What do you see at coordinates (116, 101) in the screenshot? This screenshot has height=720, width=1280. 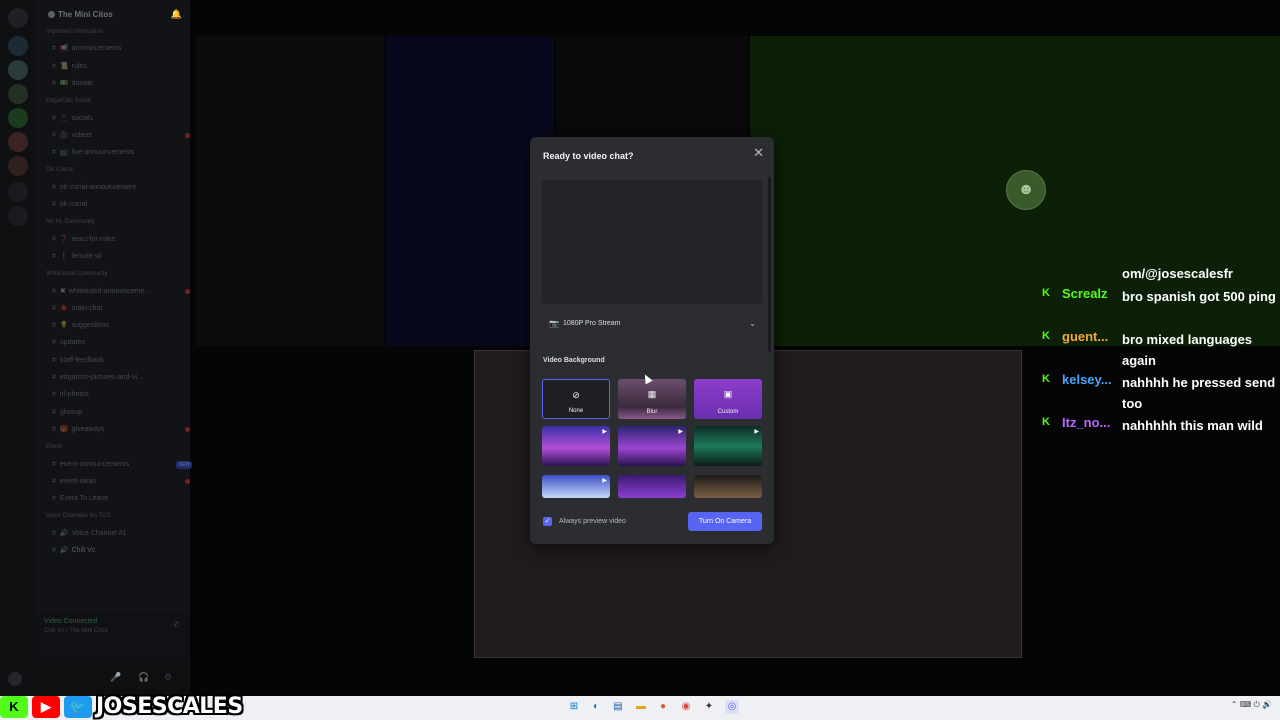 I see `channel-category: EdgarCito Social` at bounding box center [116, 101].